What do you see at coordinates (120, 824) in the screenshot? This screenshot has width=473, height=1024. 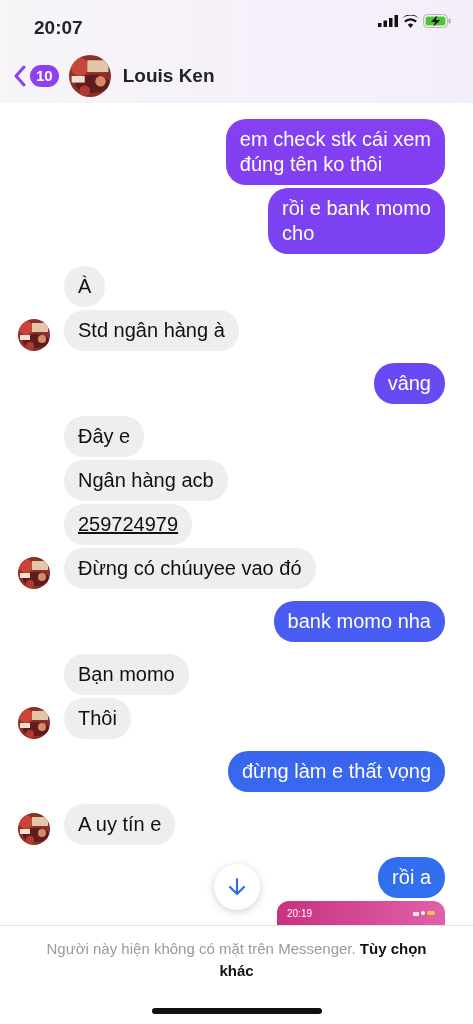 I see `message-bubble: A uy tín e` at bounding box center [120, 824].